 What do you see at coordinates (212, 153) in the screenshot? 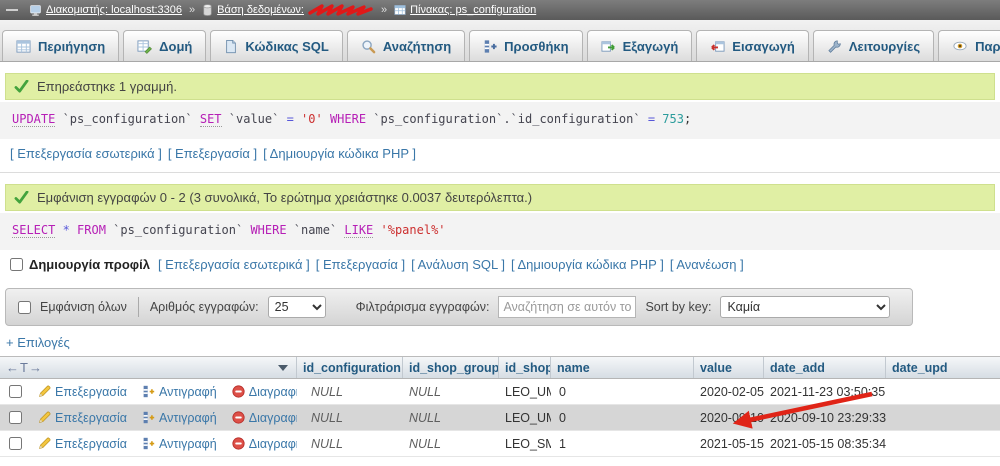
I see `edit-link: [ Επεξεργασία ]` at bounding box center [212, 153].